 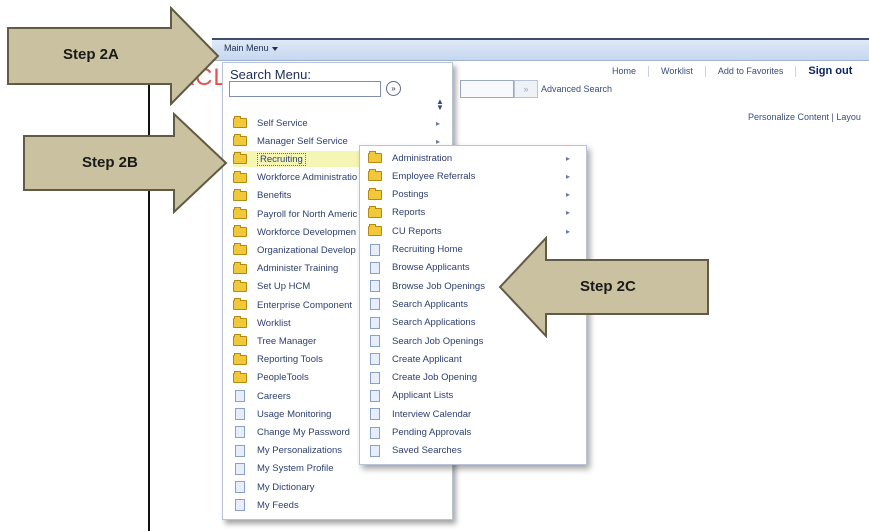 What do you see at coordinates (282, 123) in the screenshot?
I see `menu-item-label: Self Service` at bounding box center [282, 123].